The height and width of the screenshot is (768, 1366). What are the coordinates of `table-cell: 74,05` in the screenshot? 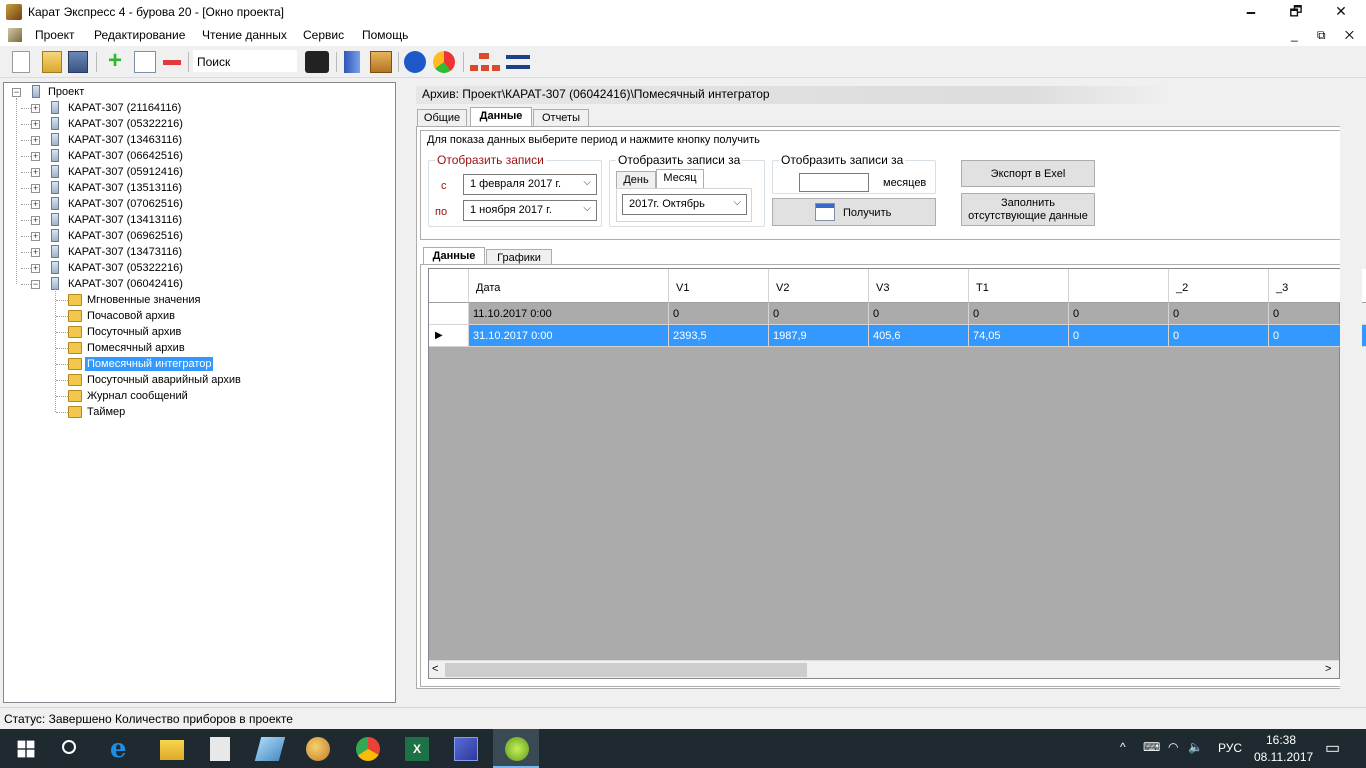 It's located at (1019, 336).